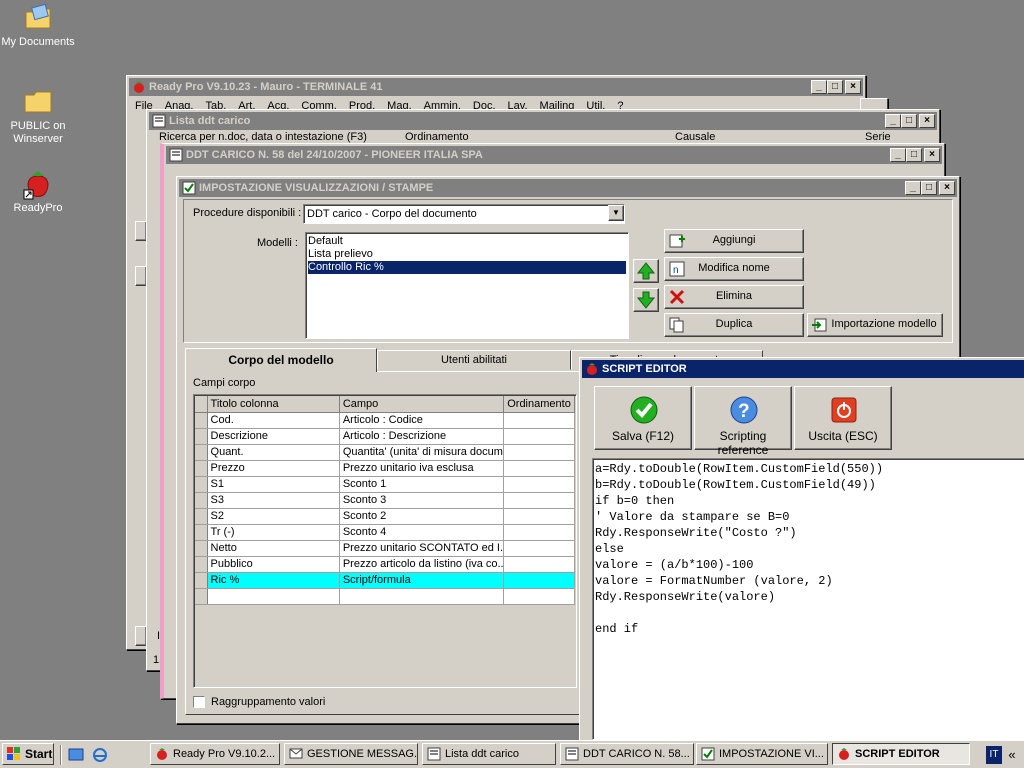 The width and height of the screenshot is (1024, 768). I want to click on table-cell: Pubblico, so click(273, 564).